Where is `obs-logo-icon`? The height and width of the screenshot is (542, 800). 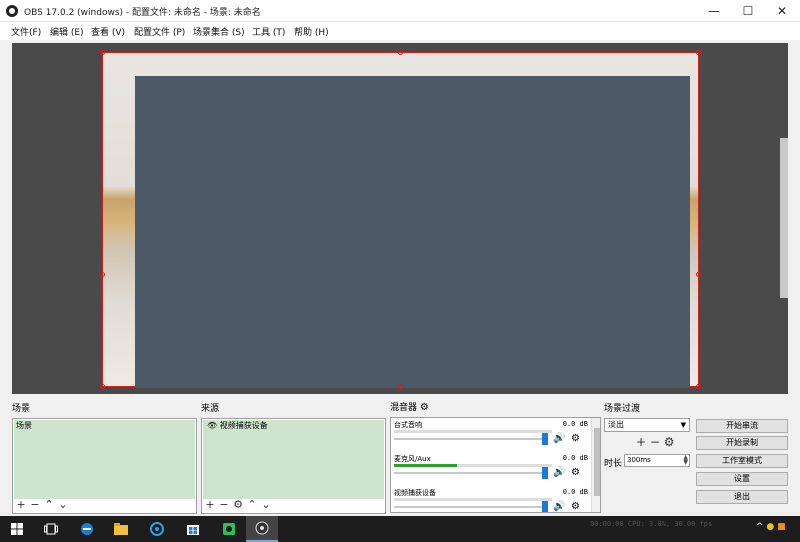
obs-logo-icon is located at coordinates (12, 11).